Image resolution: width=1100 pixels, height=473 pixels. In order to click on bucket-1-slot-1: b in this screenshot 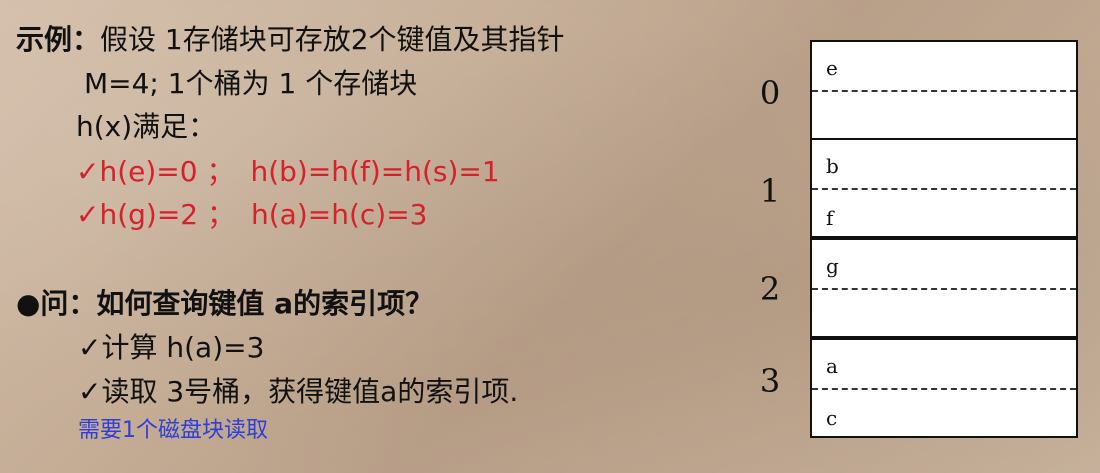, I will do `click(832, 166)`.